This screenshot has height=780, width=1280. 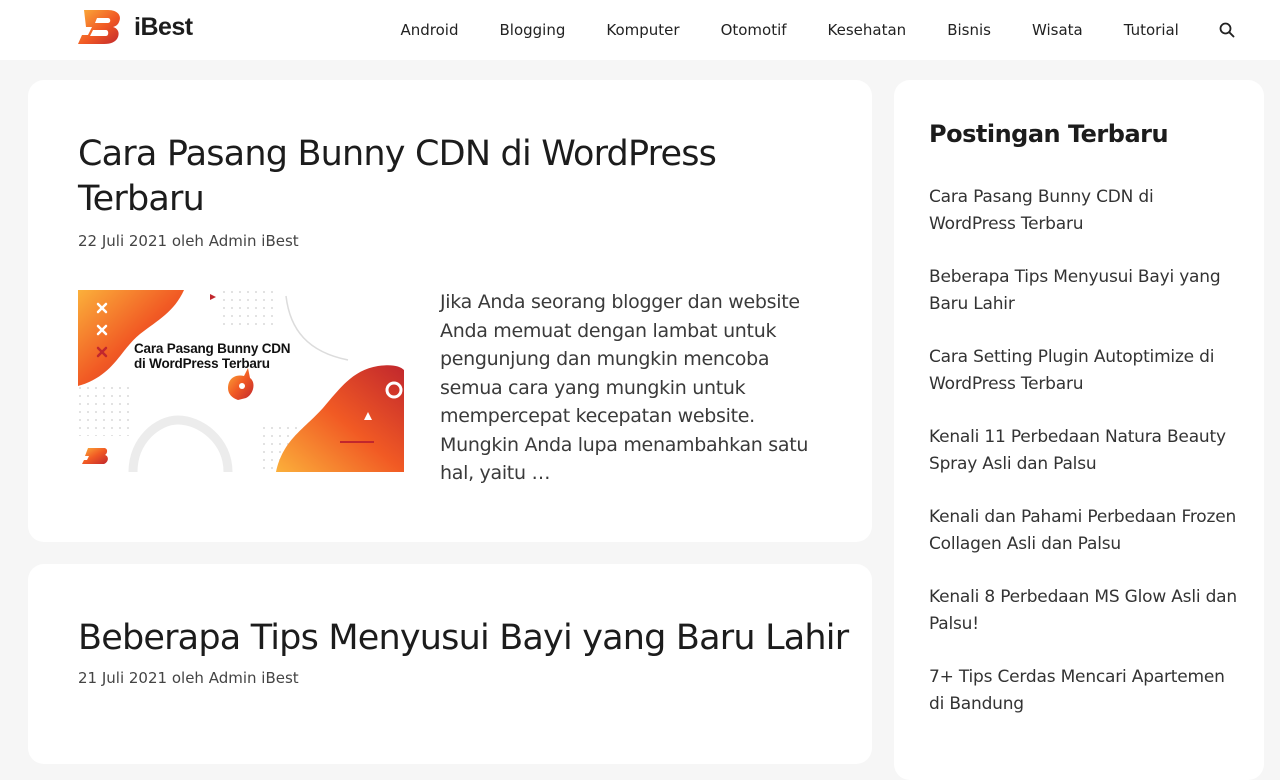 What do you see at coordinates (1057, 30) in the screenshot?
I see `nav-item-wisata: Wisata` at bounding box center [1057, 30].